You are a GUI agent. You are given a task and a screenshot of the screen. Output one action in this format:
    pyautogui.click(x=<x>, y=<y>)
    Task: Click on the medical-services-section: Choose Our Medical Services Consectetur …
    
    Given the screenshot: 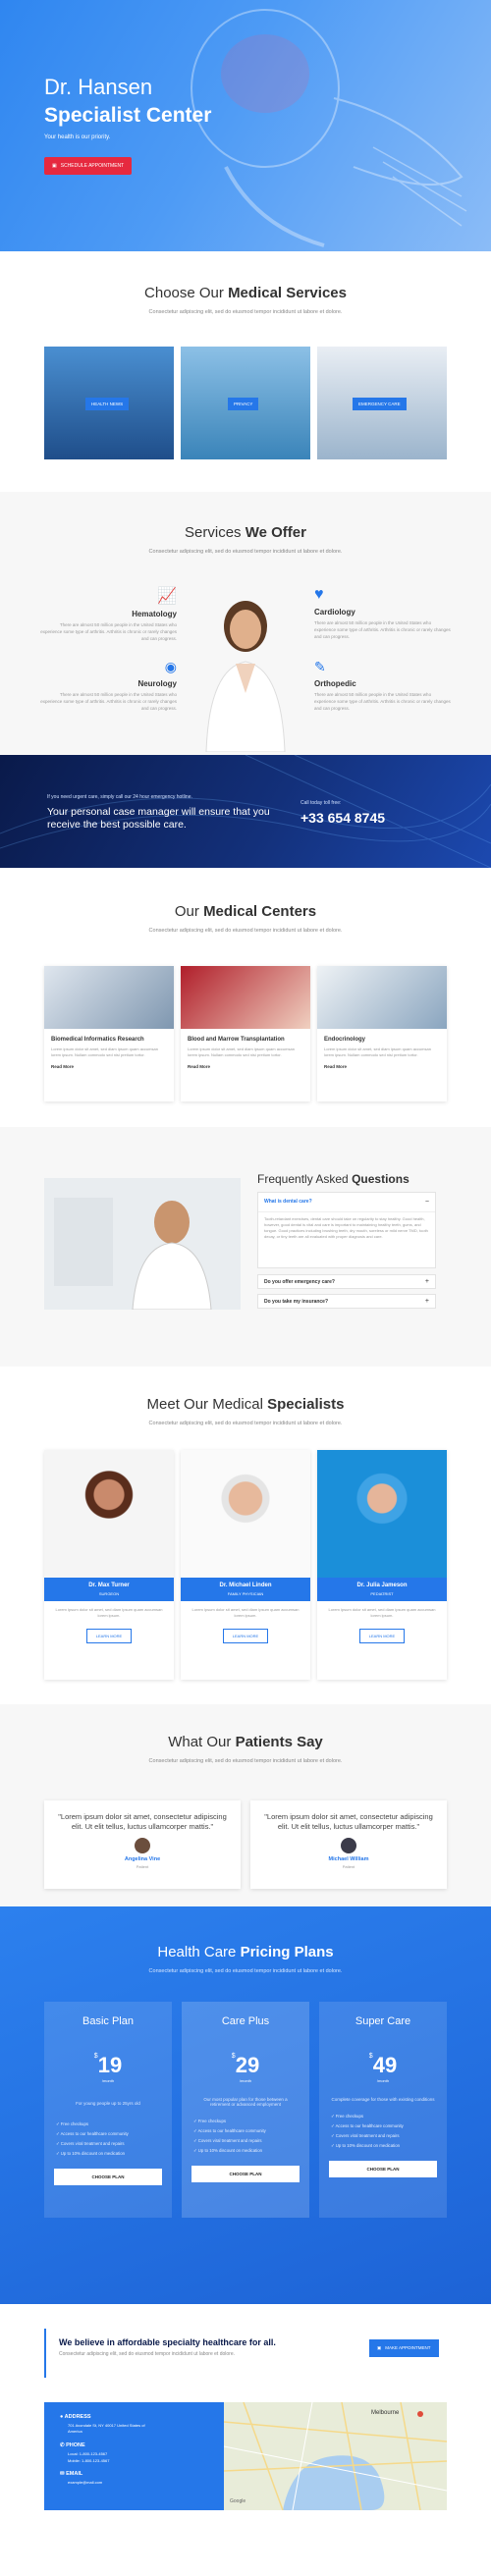 What is the action you would take?
    pyautogui.click(x=245, y=371)
    